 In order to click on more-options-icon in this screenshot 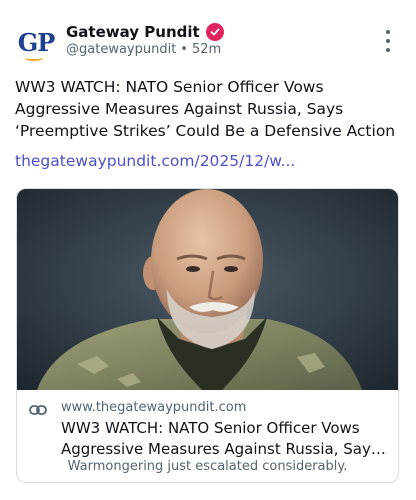, I will do `click(388, 41)`.